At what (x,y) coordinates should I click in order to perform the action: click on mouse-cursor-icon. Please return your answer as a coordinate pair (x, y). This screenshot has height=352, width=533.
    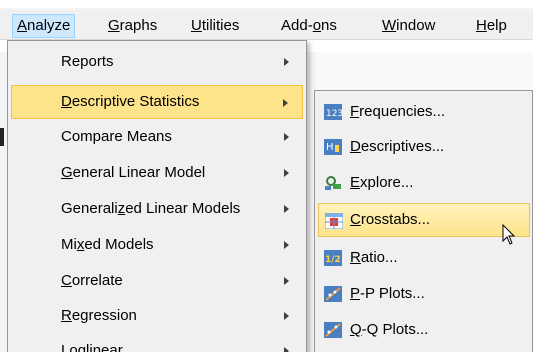
    Looking at the image, I should click on (509, 234).